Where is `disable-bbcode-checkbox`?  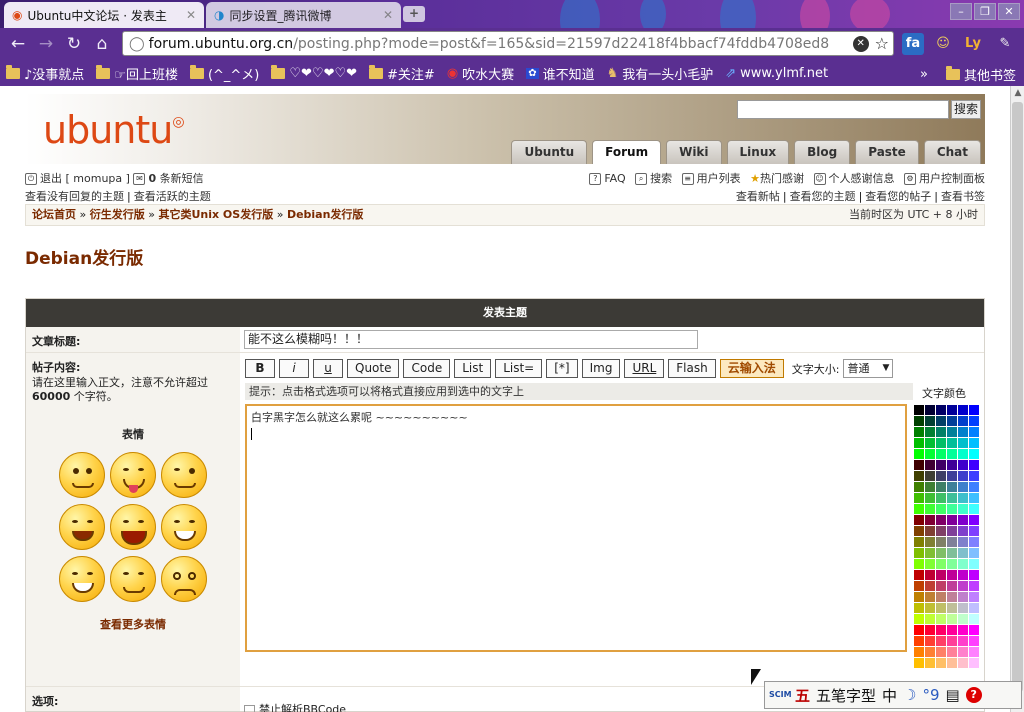
disable-bbcode-checkbox is located at coordinates (249, 708).